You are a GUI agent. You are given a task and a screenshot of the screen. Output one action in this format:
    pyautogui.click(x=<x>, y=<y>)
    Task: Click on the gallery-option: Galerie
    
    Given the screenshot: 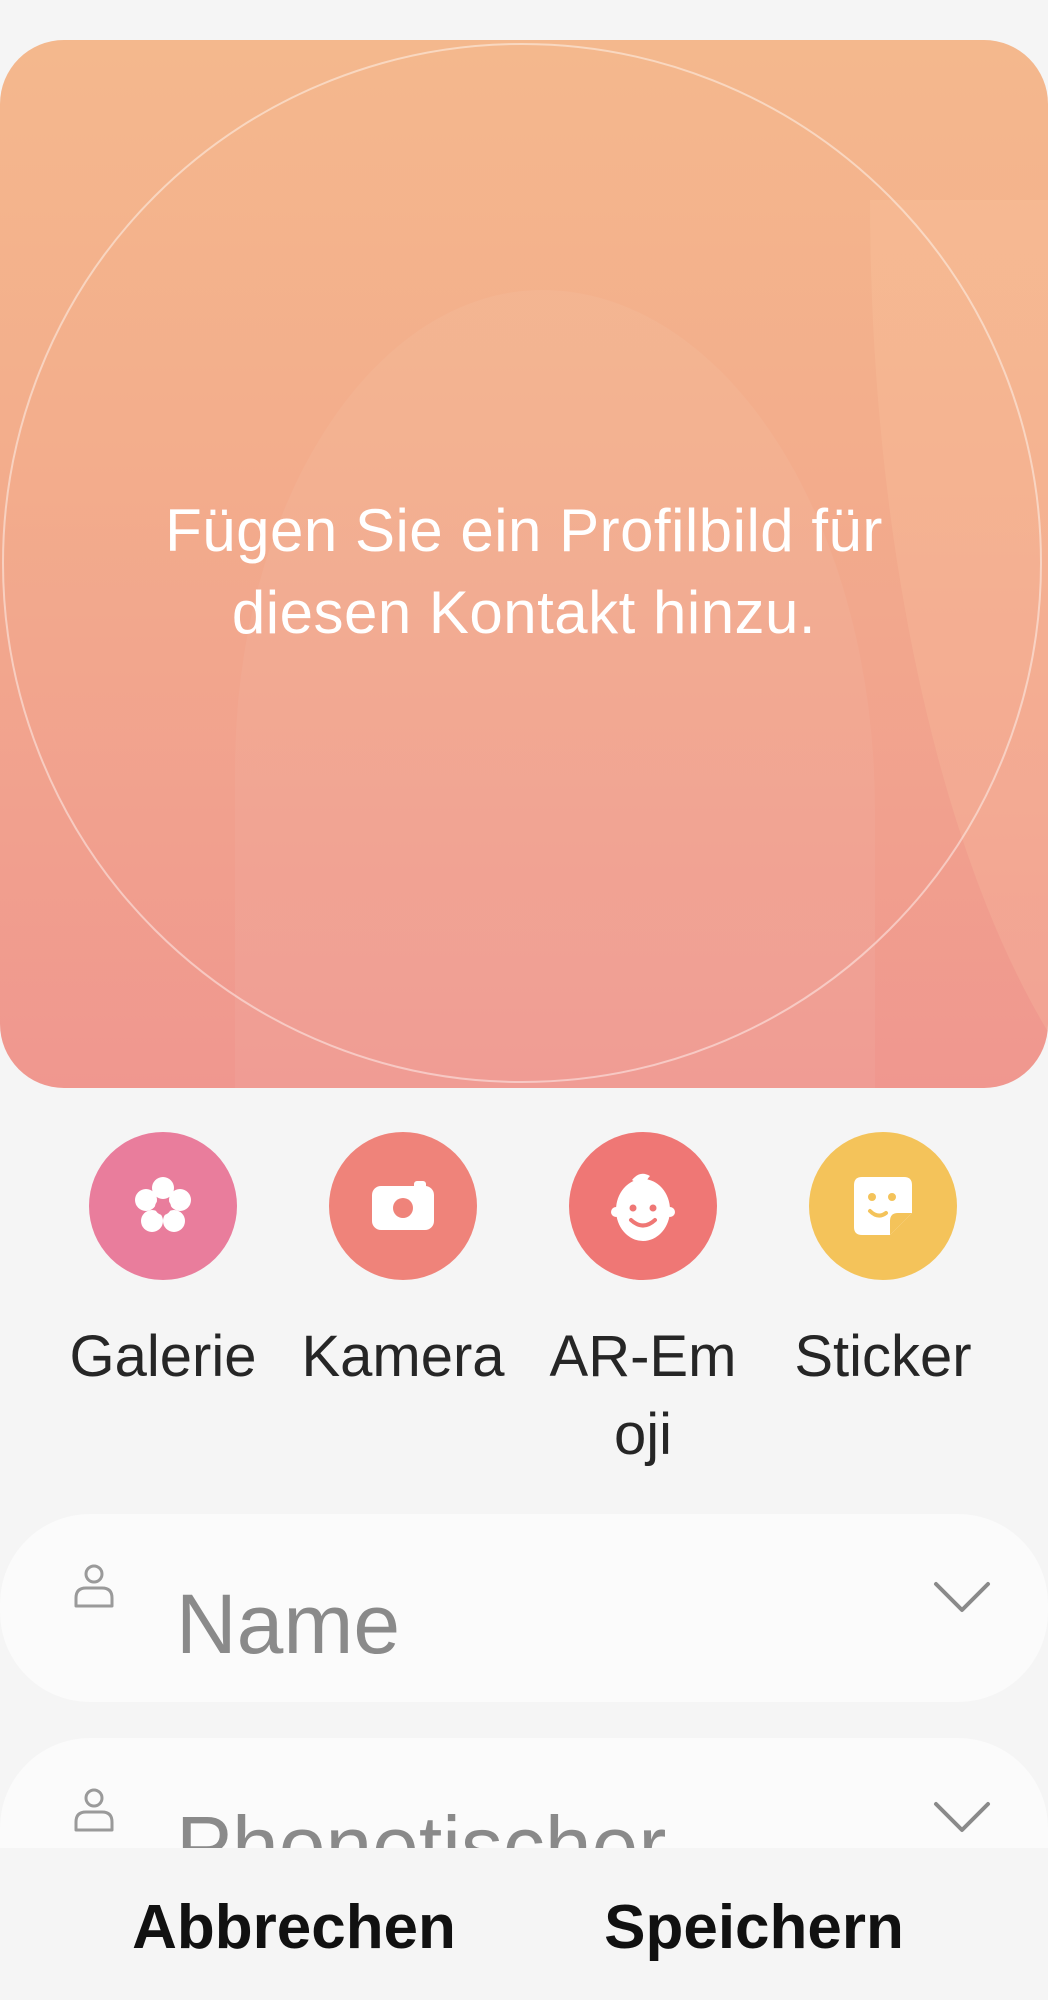 What is the action you would take?
    pyautogui.click(x=163, y=1264)
    